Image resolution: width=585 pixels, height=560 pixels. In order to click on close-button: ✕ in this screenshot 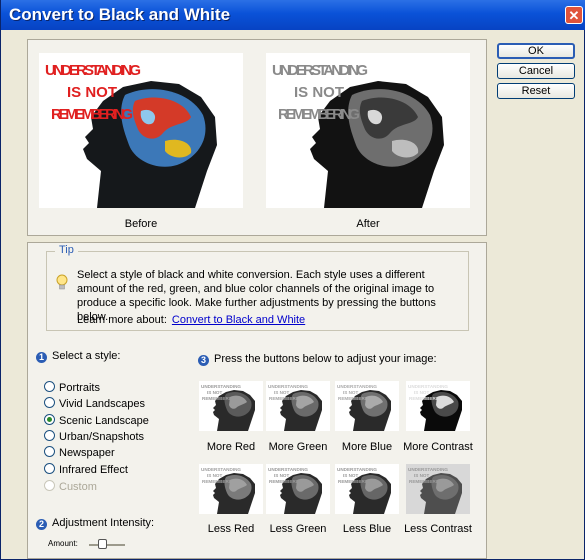, I will do `click(574, 15)`.